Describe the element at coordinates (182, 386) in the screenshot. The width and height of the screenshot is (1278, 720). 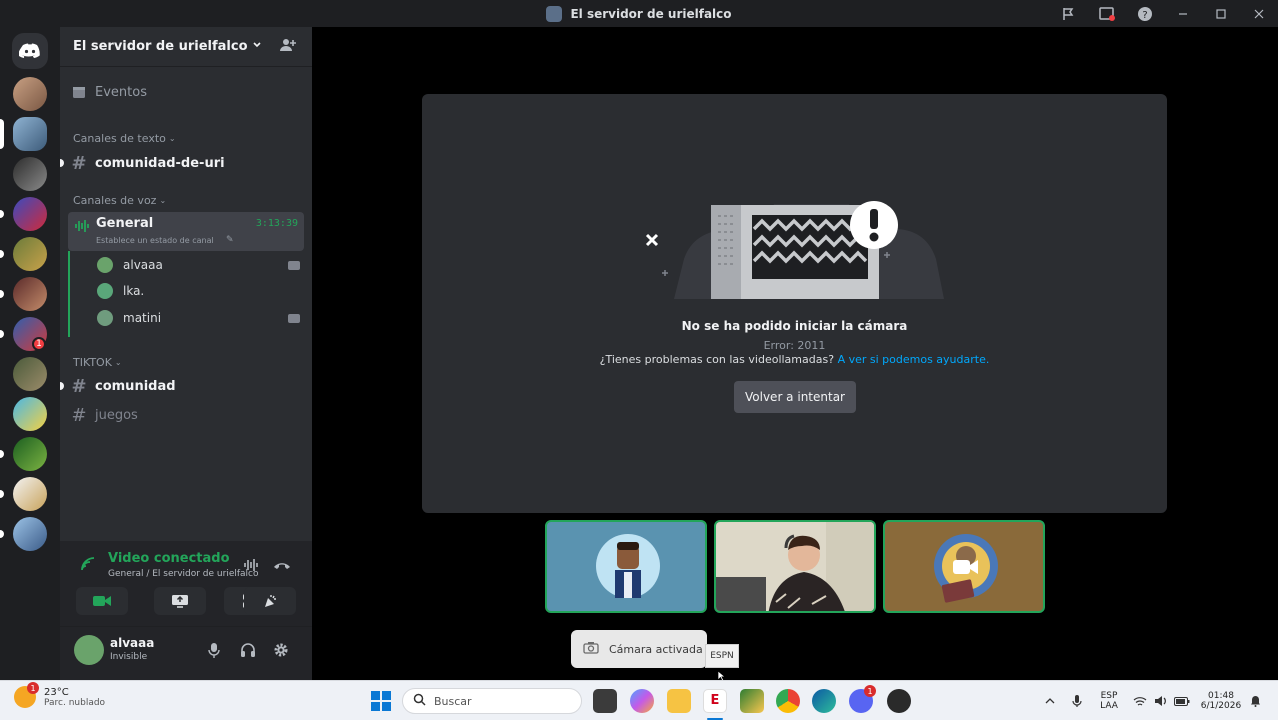
I see `channel-comunidad: # comunidad` at that location.